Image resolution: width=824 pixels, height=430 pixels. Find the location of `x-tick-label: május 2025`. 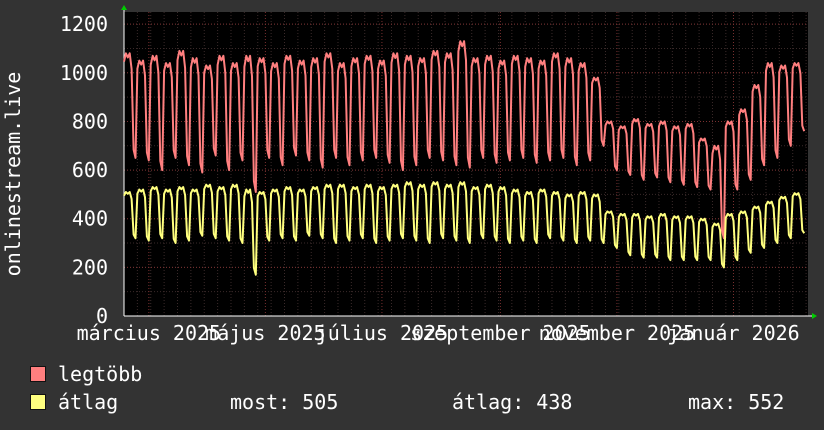

x-tick-label: május 2025 is located at coordinates (265, 333).